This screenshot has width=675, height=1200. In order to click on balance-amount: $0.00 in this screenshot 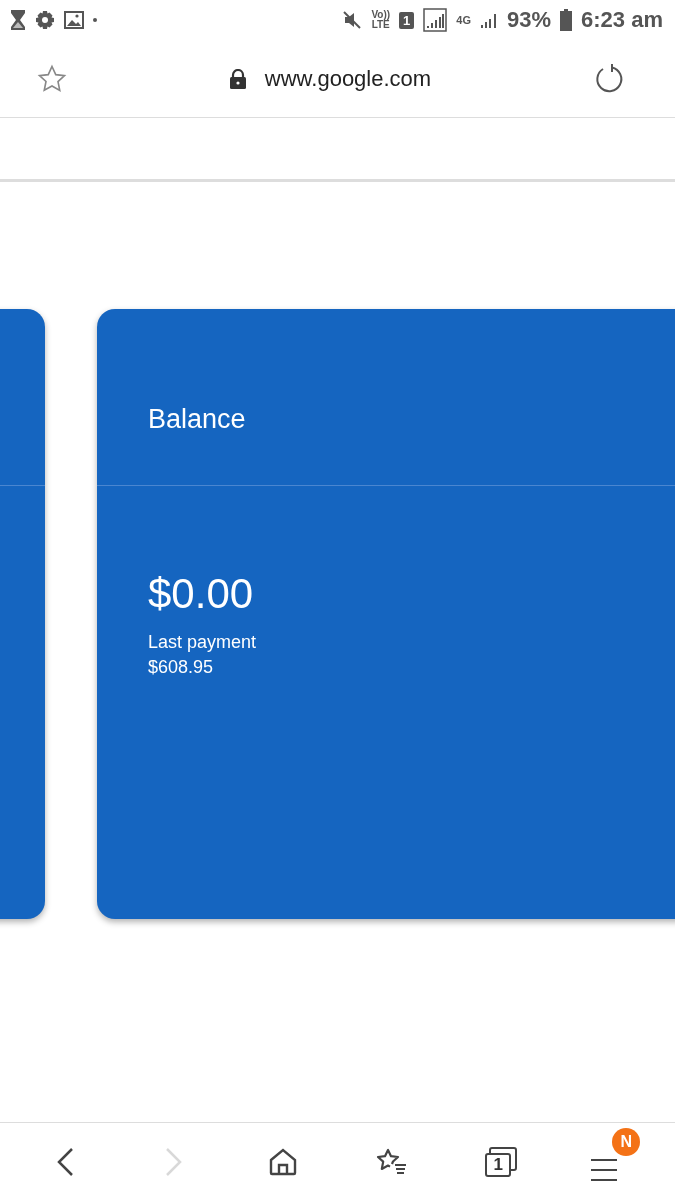, I will do `click(201, 594)`.